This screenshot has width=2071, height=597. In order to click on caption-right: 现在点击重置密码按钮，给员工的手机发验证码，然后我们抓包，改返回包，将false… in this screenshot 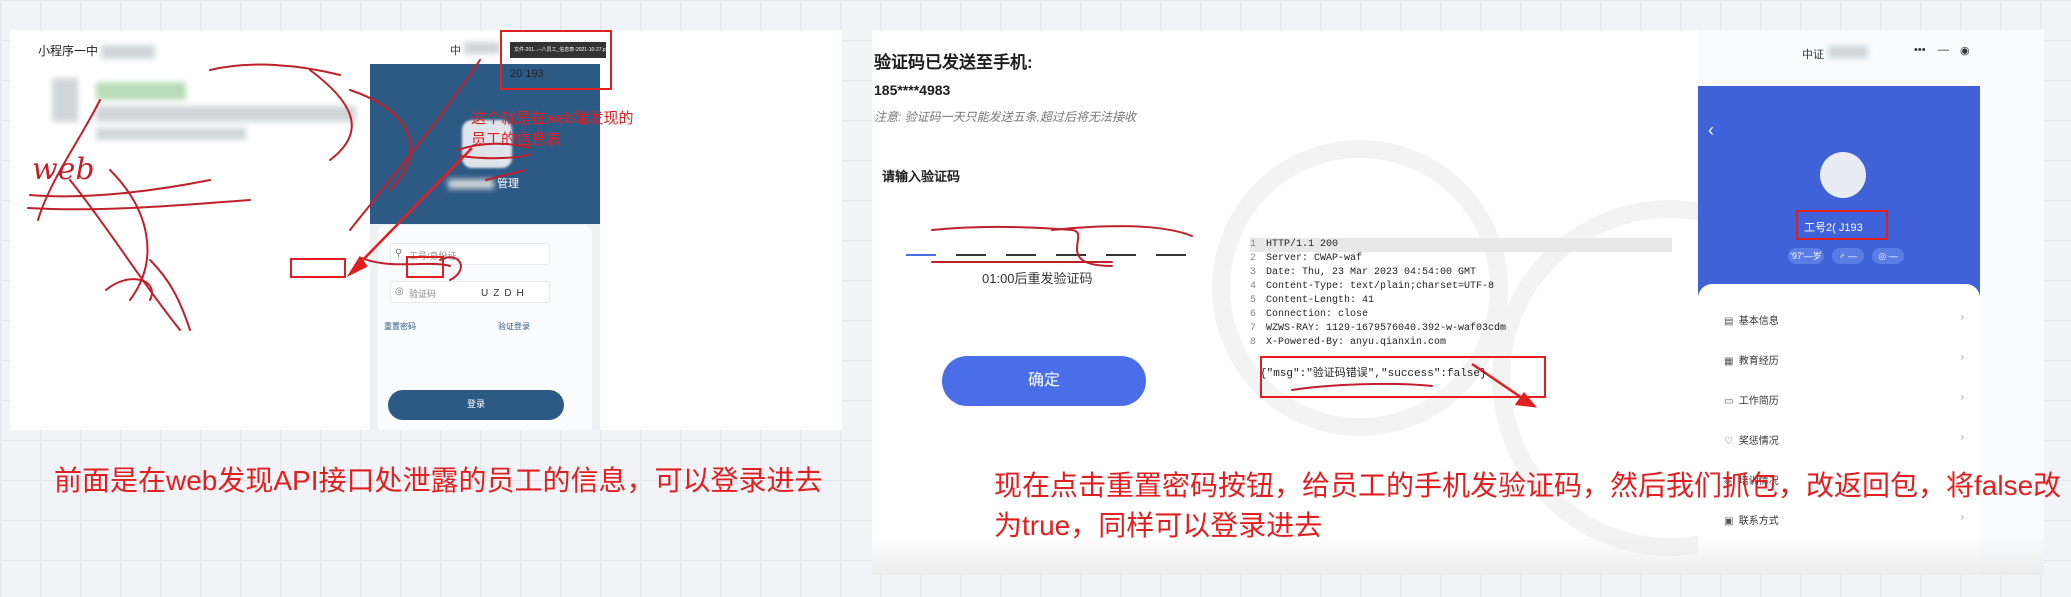, I will do `click(1528, 505)`.